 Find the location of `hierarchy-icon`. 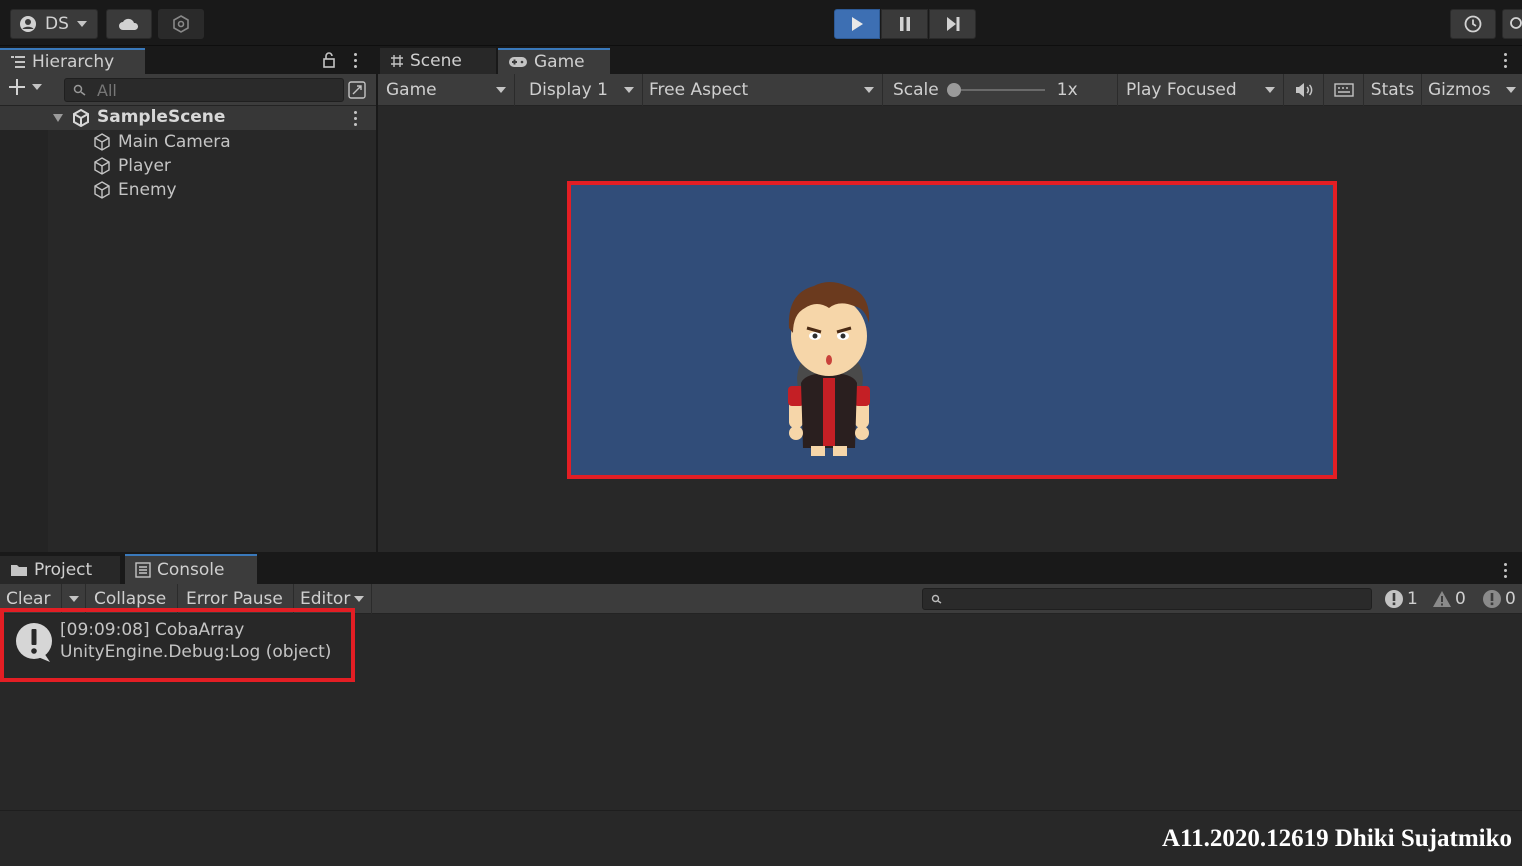

hierarchy-icon is located at coordinates (18, 62).